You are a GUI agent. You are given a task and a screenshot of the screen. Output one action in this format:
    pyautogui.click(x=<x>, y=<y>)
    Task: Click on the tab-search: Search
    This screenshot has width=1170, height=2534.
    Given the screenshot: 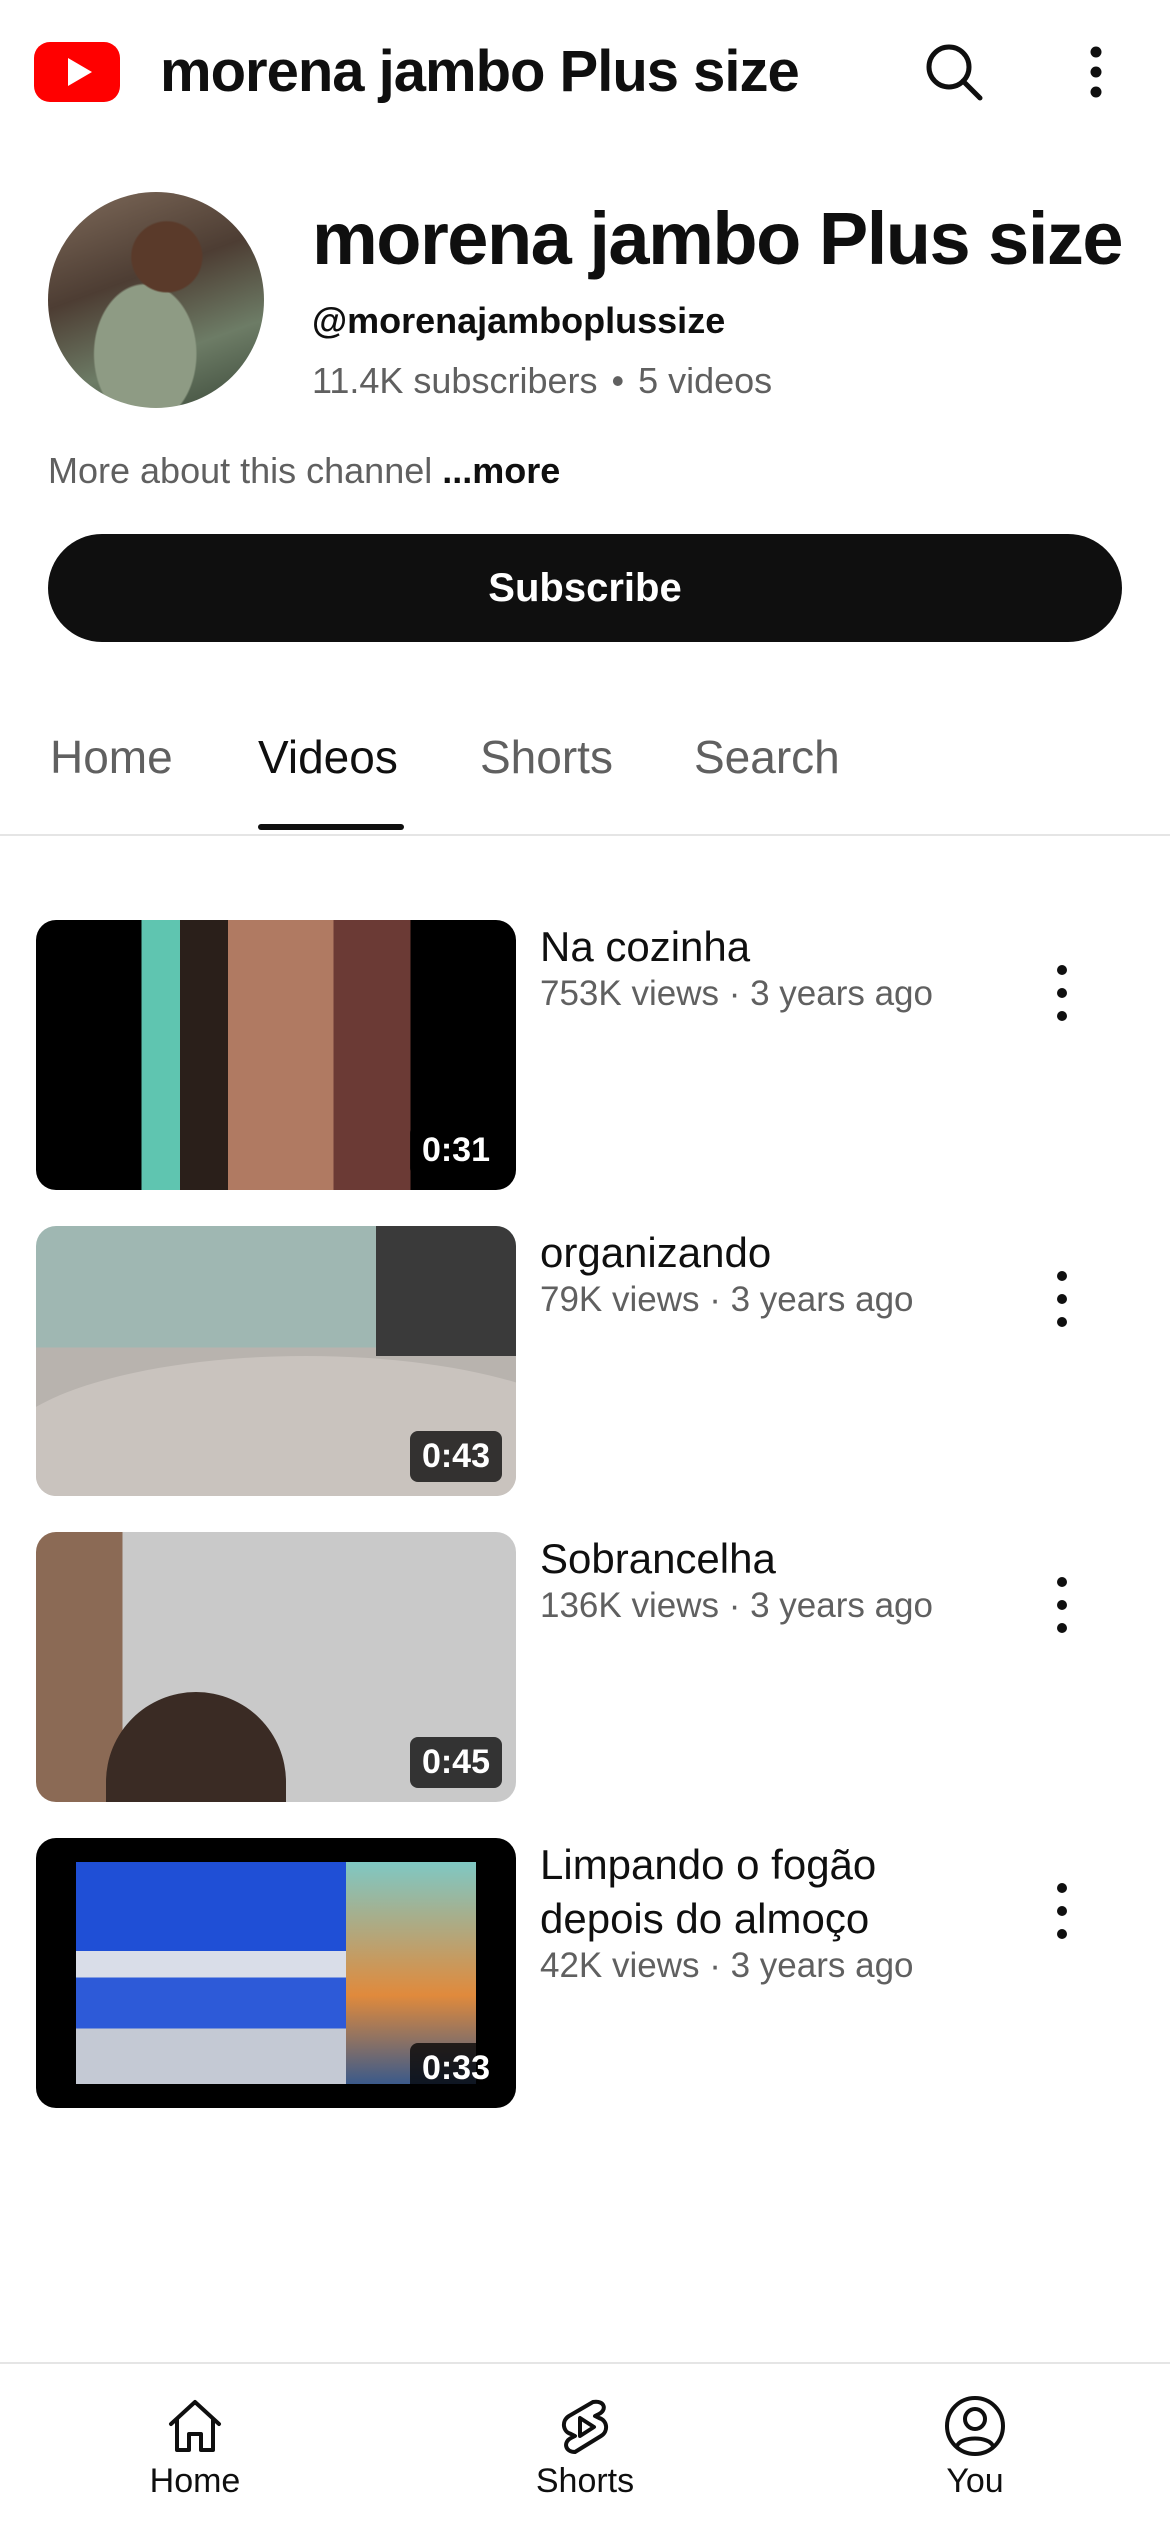 What is the action you would take?
    pyautogui.click(x=767, y=757)
    